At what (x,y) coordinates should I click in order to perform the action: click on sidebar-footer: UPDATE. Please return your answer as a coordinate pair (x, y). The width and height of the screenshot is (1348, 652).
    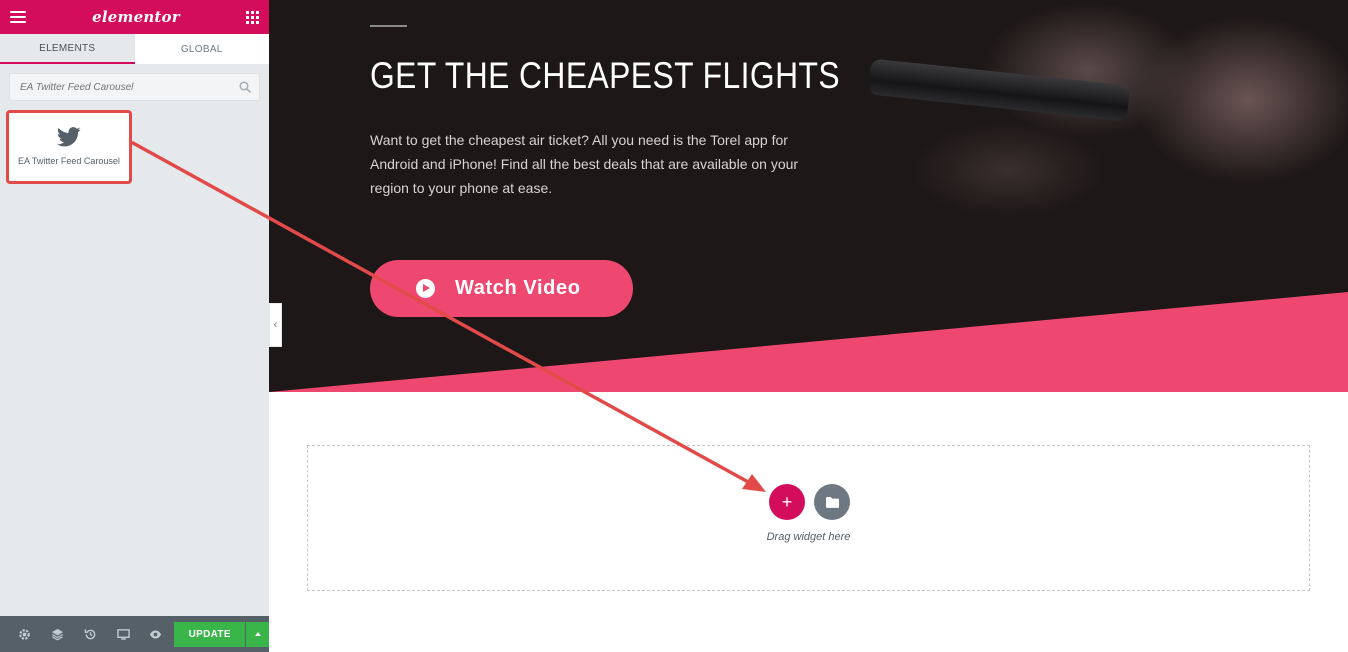
    Looking at the image, I should click on (134, 634).